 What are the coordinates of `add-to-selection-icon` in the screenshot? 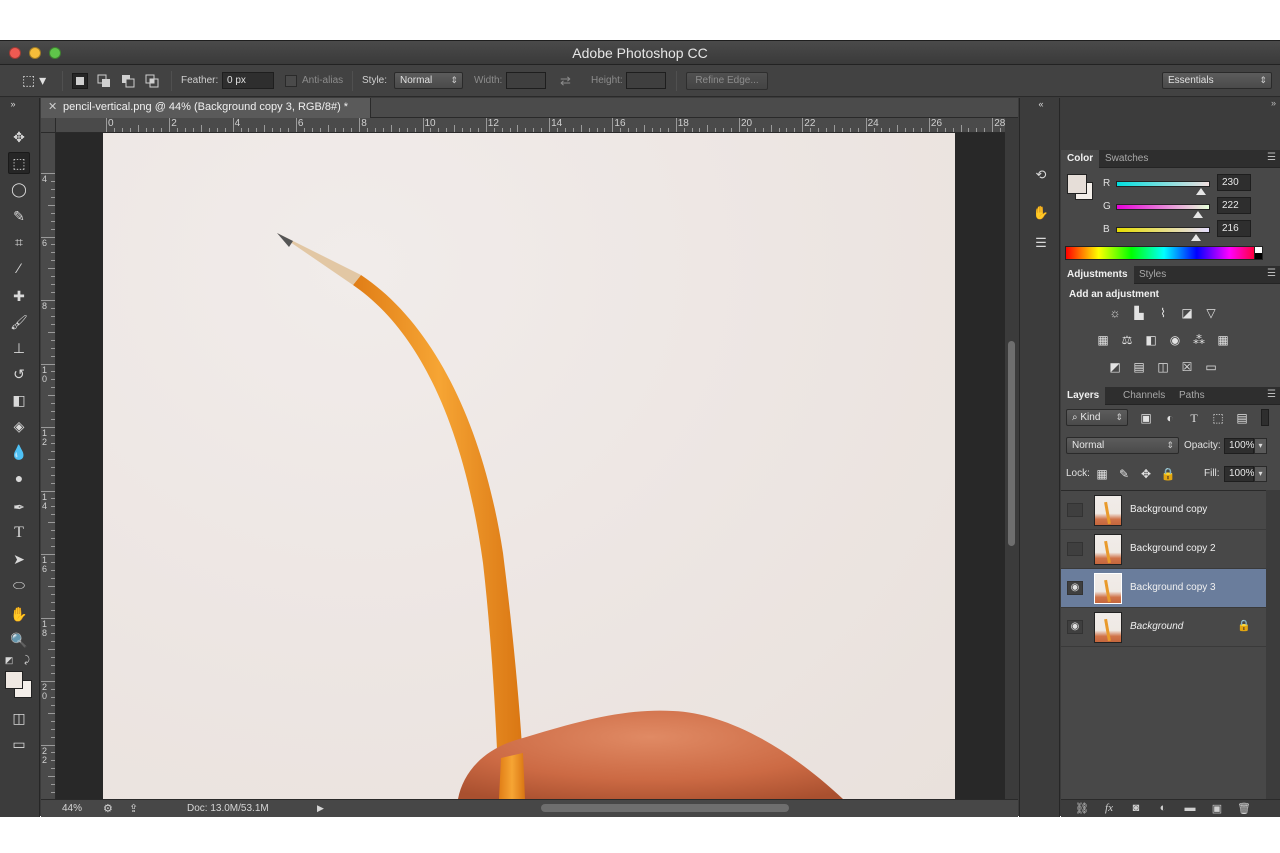 It's located at (104, 81).